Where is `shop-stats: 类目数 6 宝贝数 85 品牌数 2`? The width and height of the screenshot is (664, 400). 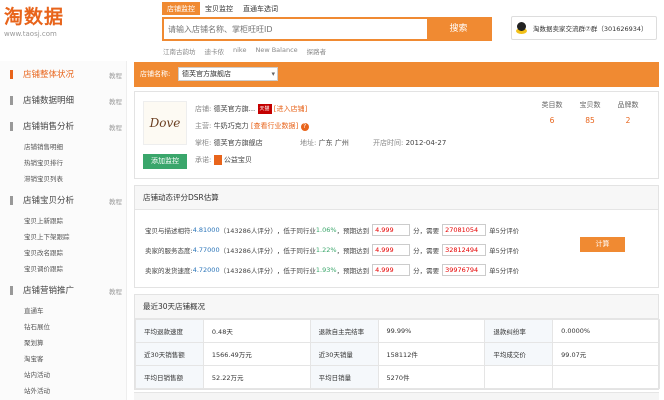
shop-stats: 类目数 6 宝贝数 85 品牌数 2 is located at coordinates (590, 112).